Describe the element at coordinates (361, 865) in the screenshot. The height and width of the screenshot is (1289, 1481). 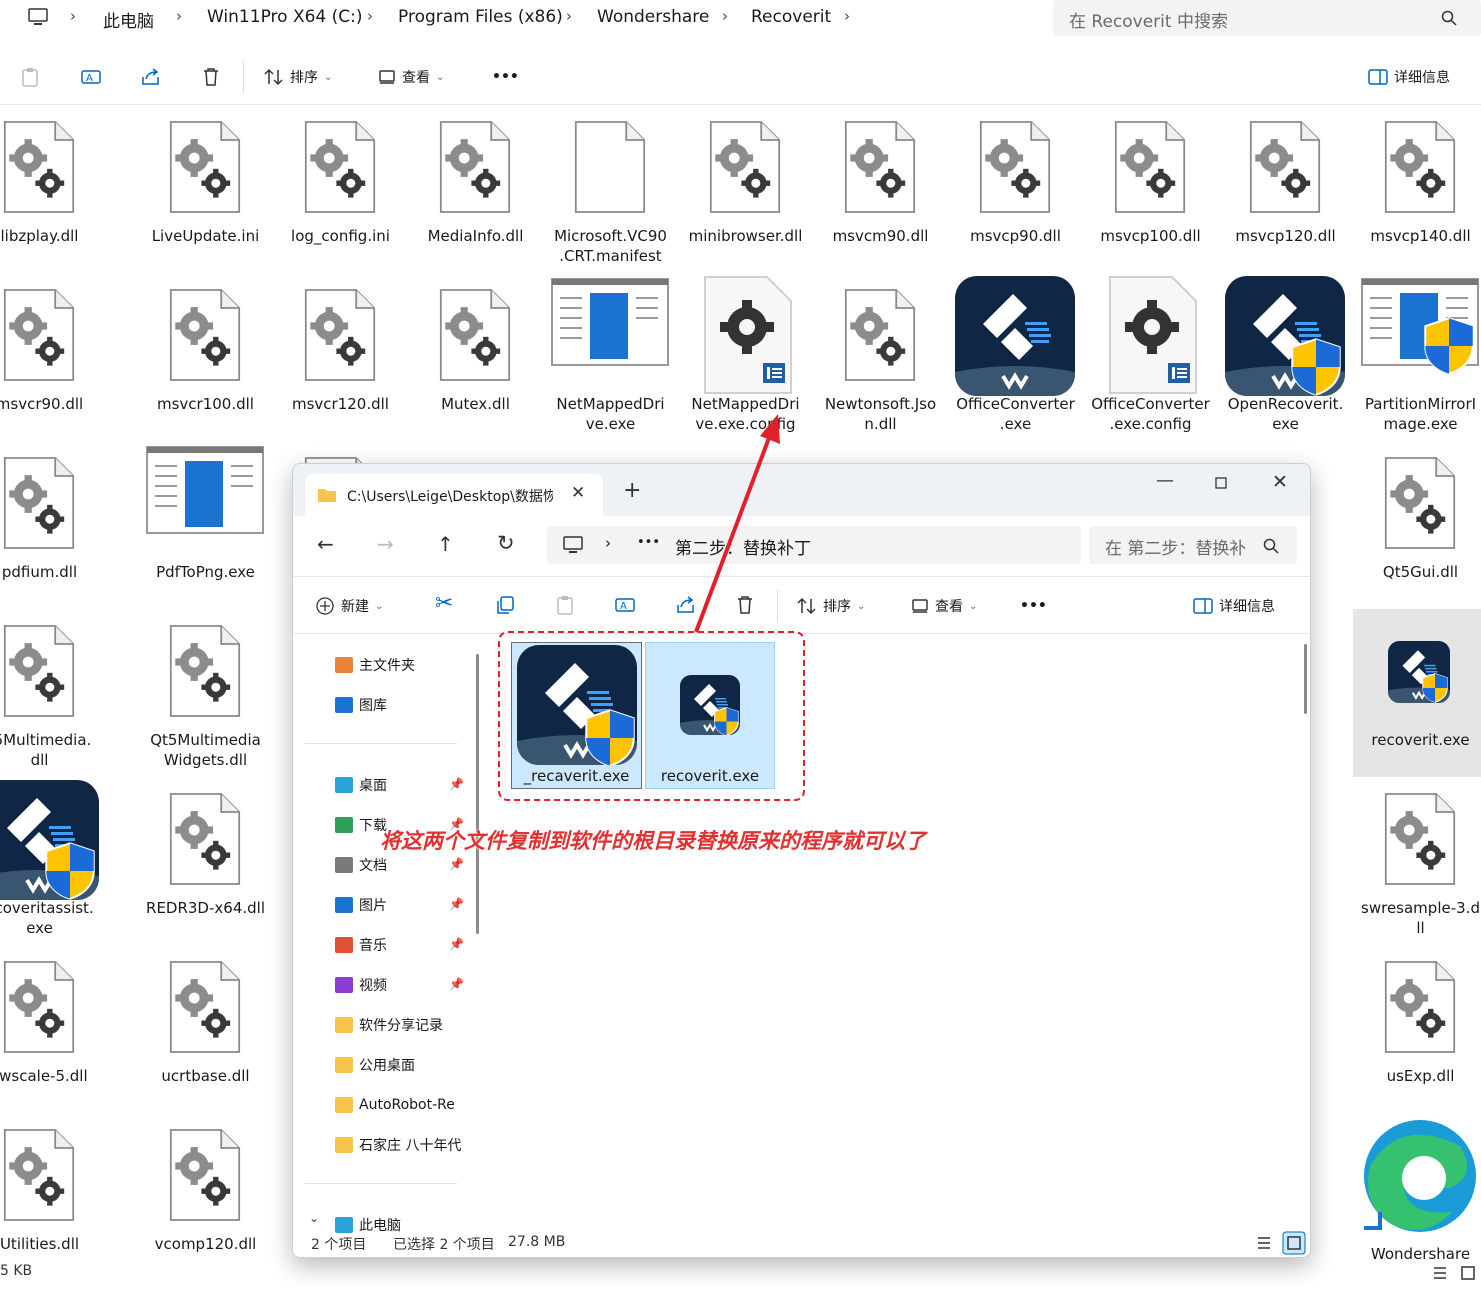
I see `sidebar-item: 文档` at that location.